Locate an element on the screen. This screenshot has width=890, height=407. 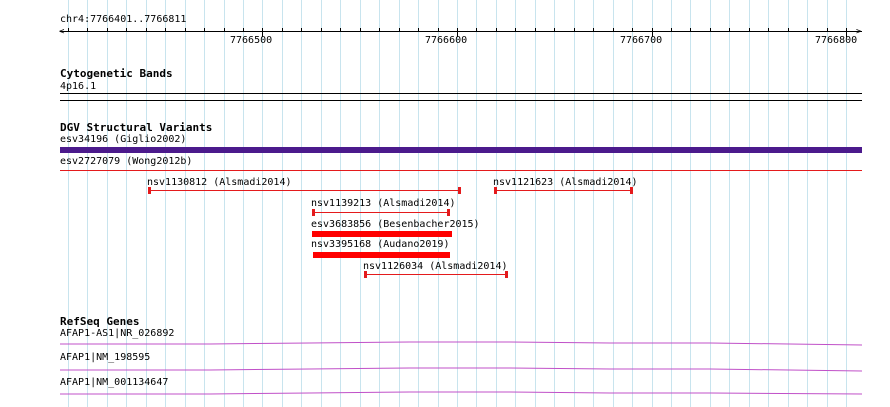
ruler-label-7766700: 7766700 is located at coordinates (641, 40).